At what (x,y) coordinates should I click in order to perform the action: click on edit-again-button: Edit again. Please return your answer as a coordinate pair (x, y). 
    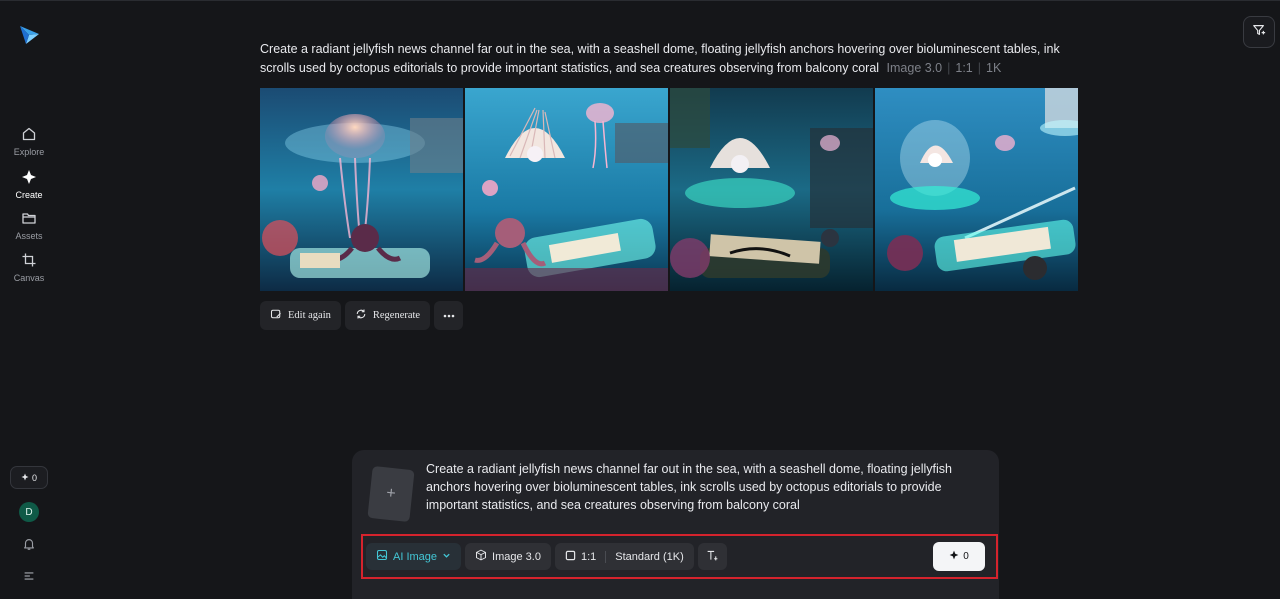
    Looking at the image, I should click on (300, 315).